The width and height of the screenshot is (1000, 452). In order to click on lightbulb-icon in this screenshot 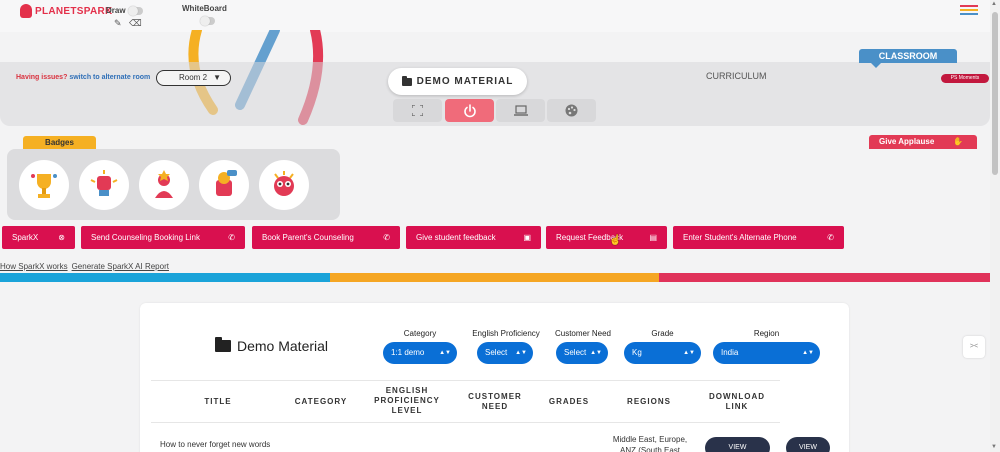, I will do `click(226, 183)`.